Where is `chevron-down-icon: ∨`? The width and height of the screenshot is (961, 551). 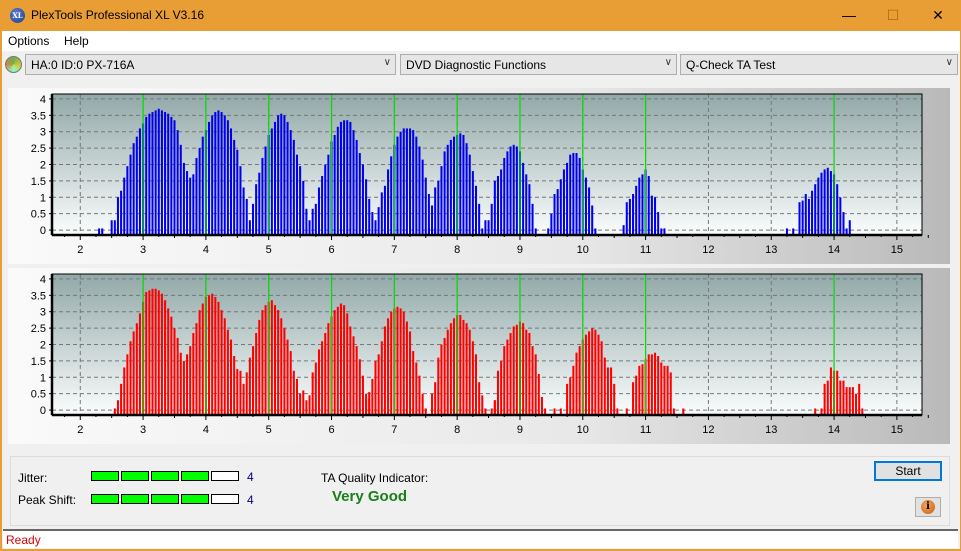 chevron-down-icon: ∨ is located at coordinates (387, 62).